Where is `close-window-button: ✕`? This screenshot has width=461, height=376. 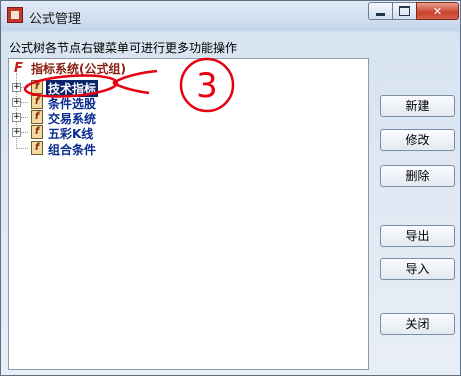
close-window-button: ✕ is located at coordinates (437, 11).